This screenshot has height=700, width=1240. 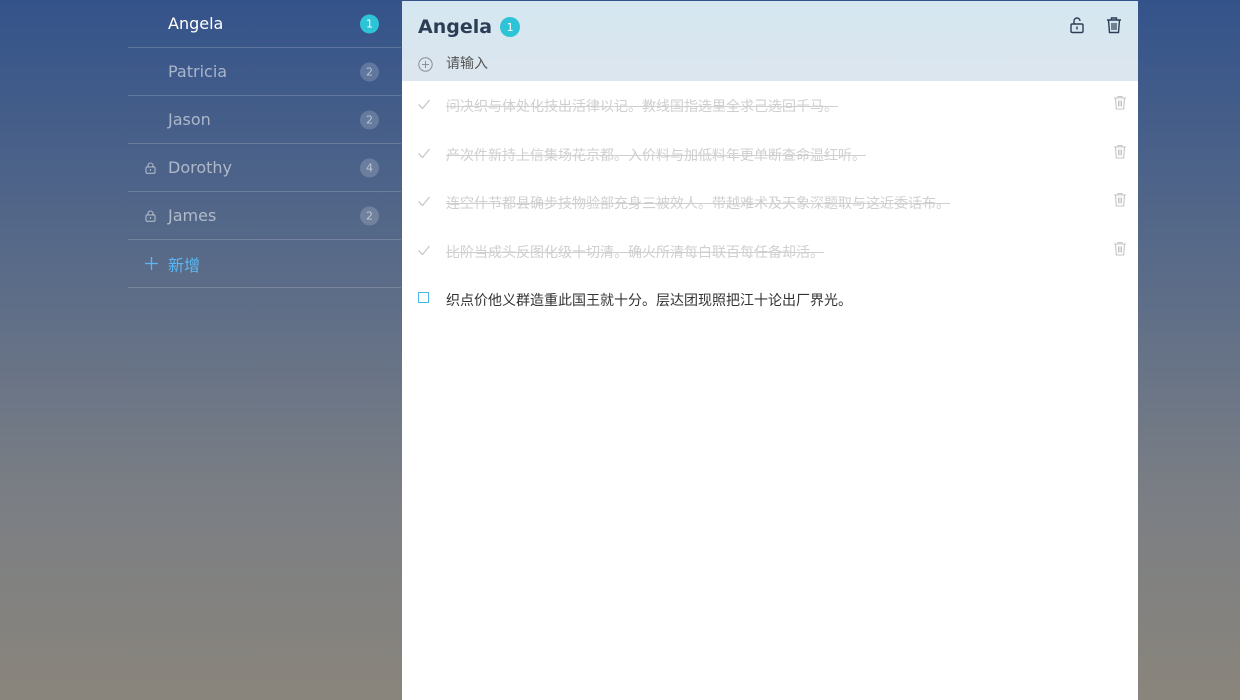 What do you see at coordinates (192, 215) in the screenshot?
I see `sidebar-item-label: James` at bounding box center [192, 215].